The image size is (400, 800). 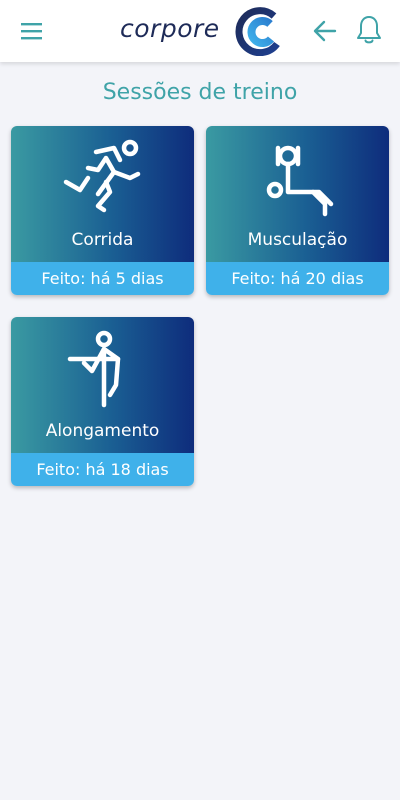 I want to click on top-app-bar: corpore, so click(x=200, y=31).